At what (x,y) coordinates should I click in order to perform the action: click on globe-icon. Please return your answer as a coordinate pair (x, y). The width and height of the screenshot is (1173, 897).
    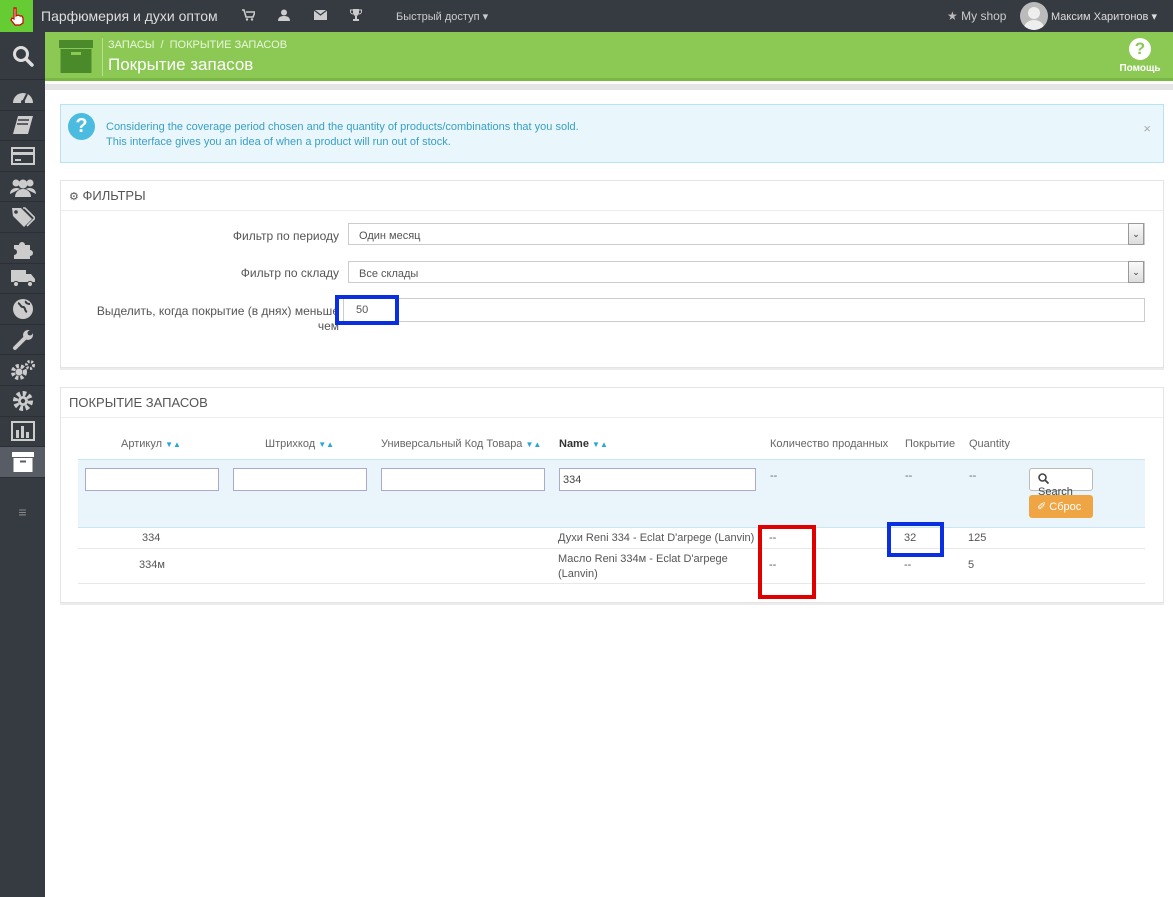
    Looking at the image, I should click on (22, 308).